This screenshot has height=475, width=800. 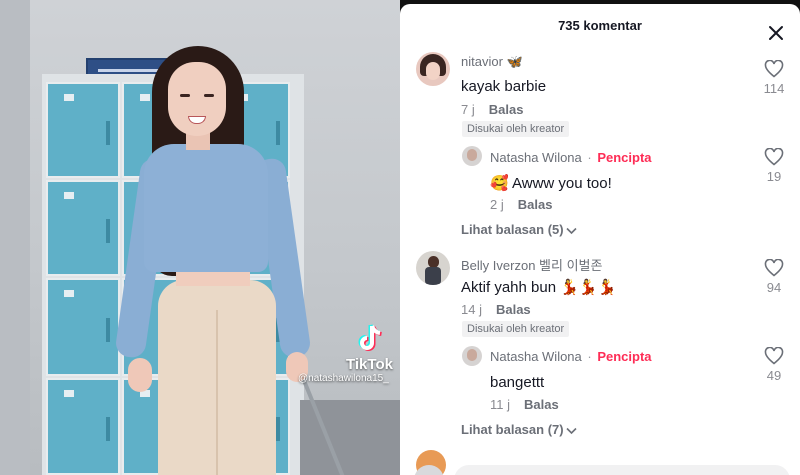 I want to click on reply-meta: 11 j Balas, so click(x=524, y=404).